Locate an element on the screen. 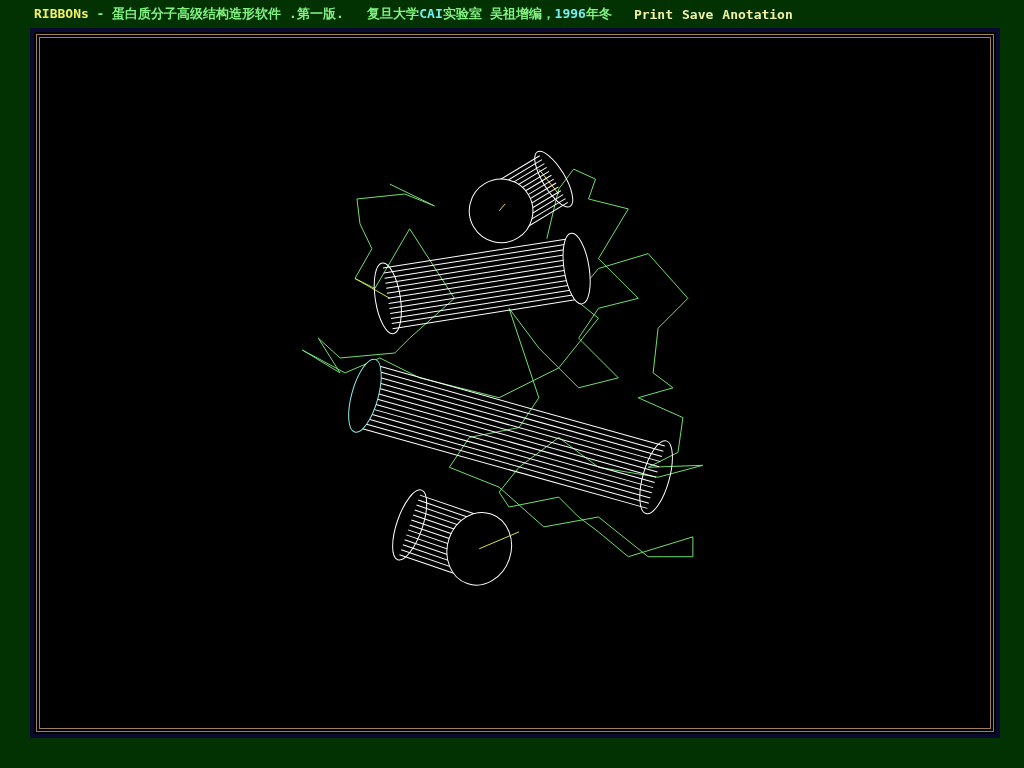 The image size is (1024, 768). menu-item: Print is located at coordinates (653, 14).